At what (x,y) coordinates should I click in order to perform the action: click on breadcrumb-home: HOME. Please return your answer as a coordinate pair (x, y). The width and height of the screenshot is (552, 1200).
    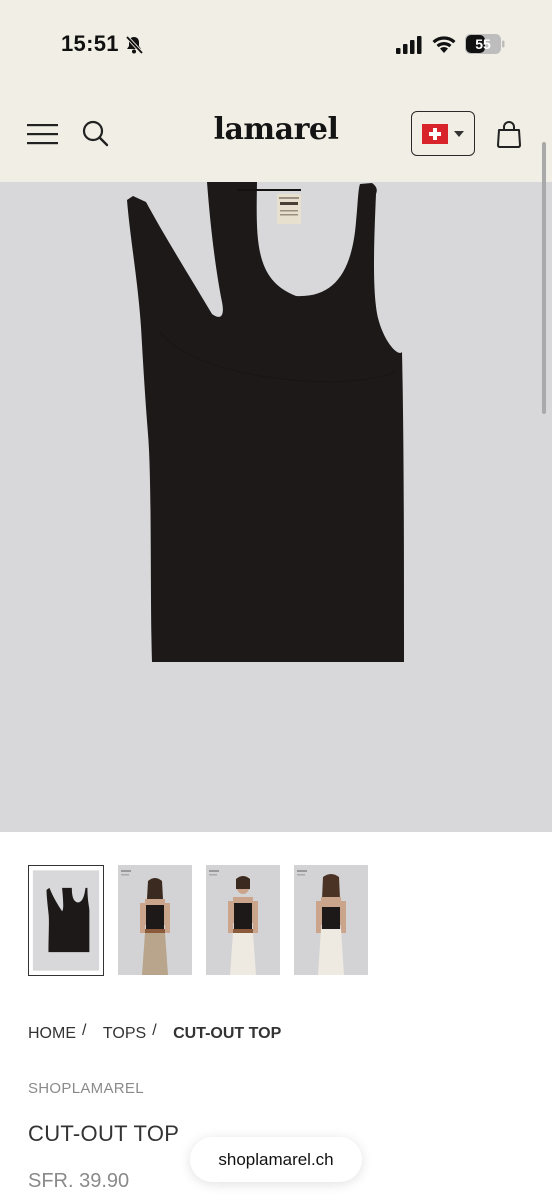
    Looking at the image, I should click on (52, 1034).